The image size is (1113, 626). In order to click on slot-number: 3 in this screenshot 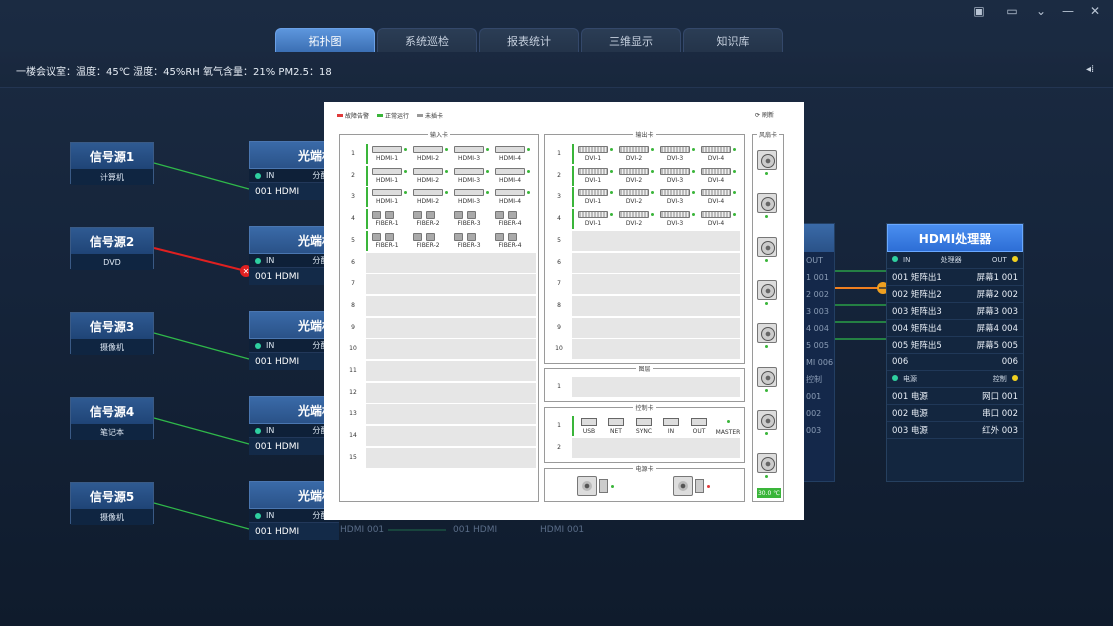, I will do `click(353, 197)`.